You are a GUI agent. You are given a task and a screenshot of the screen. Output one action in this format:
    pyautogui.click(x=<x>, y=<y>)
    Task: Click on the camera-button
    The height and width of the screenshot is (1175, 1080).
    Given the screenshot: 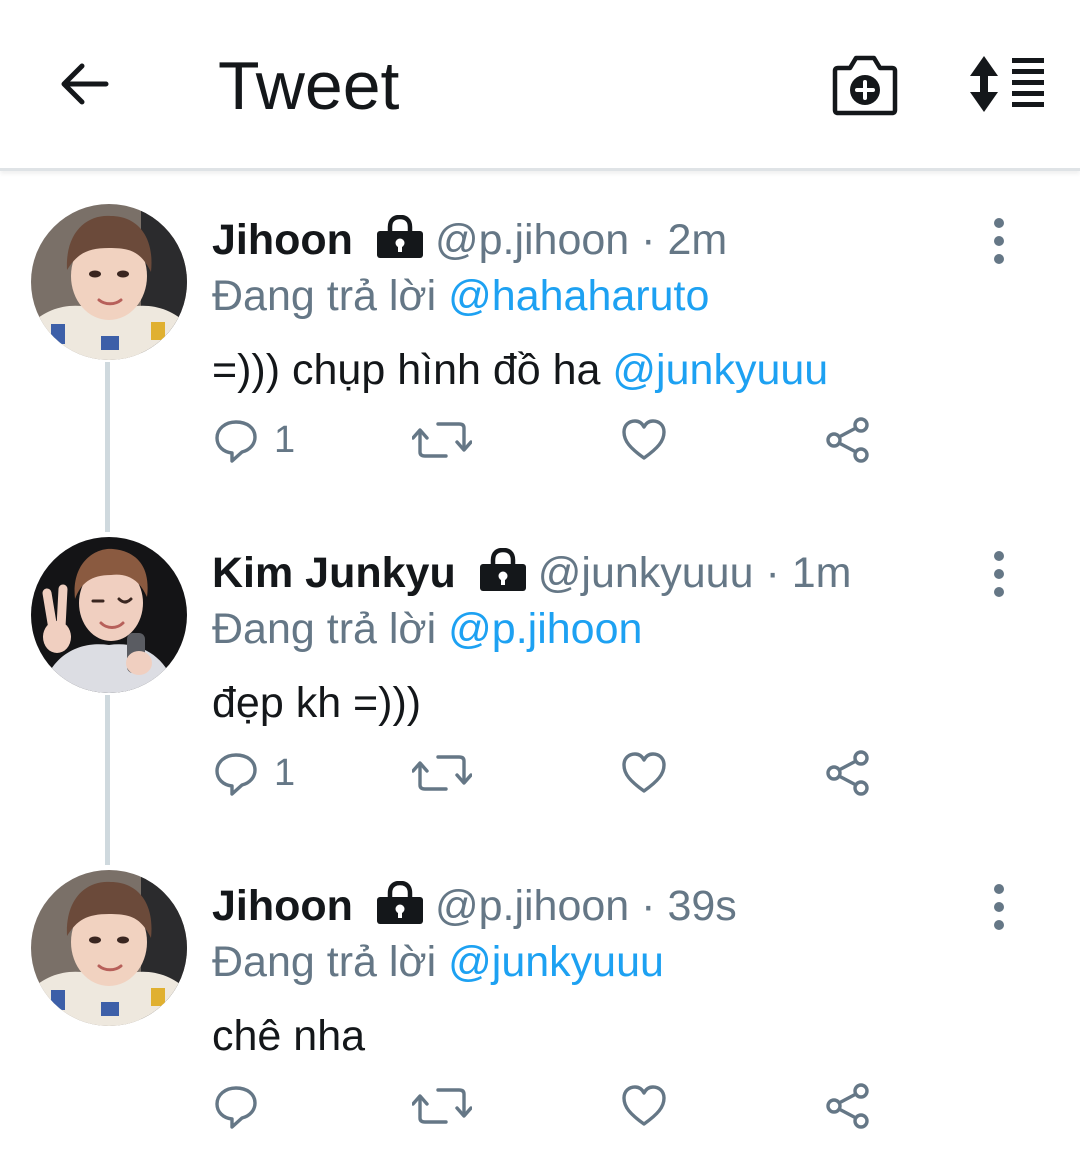 What is the action you would take?
    pyautogui.click(x=865, y=85)
    